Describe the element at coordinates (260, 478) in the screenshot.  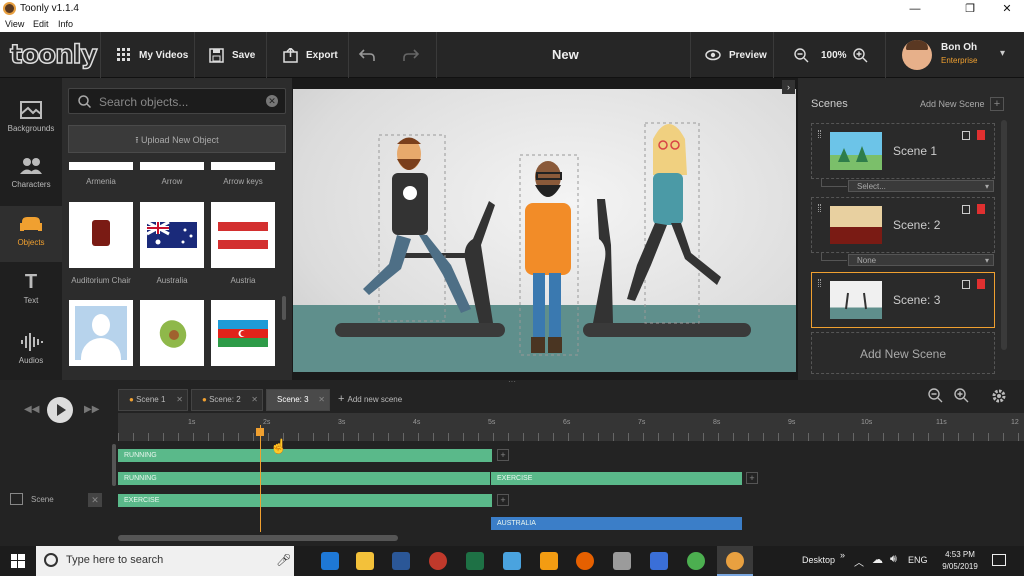
I see `playhead` at that location.